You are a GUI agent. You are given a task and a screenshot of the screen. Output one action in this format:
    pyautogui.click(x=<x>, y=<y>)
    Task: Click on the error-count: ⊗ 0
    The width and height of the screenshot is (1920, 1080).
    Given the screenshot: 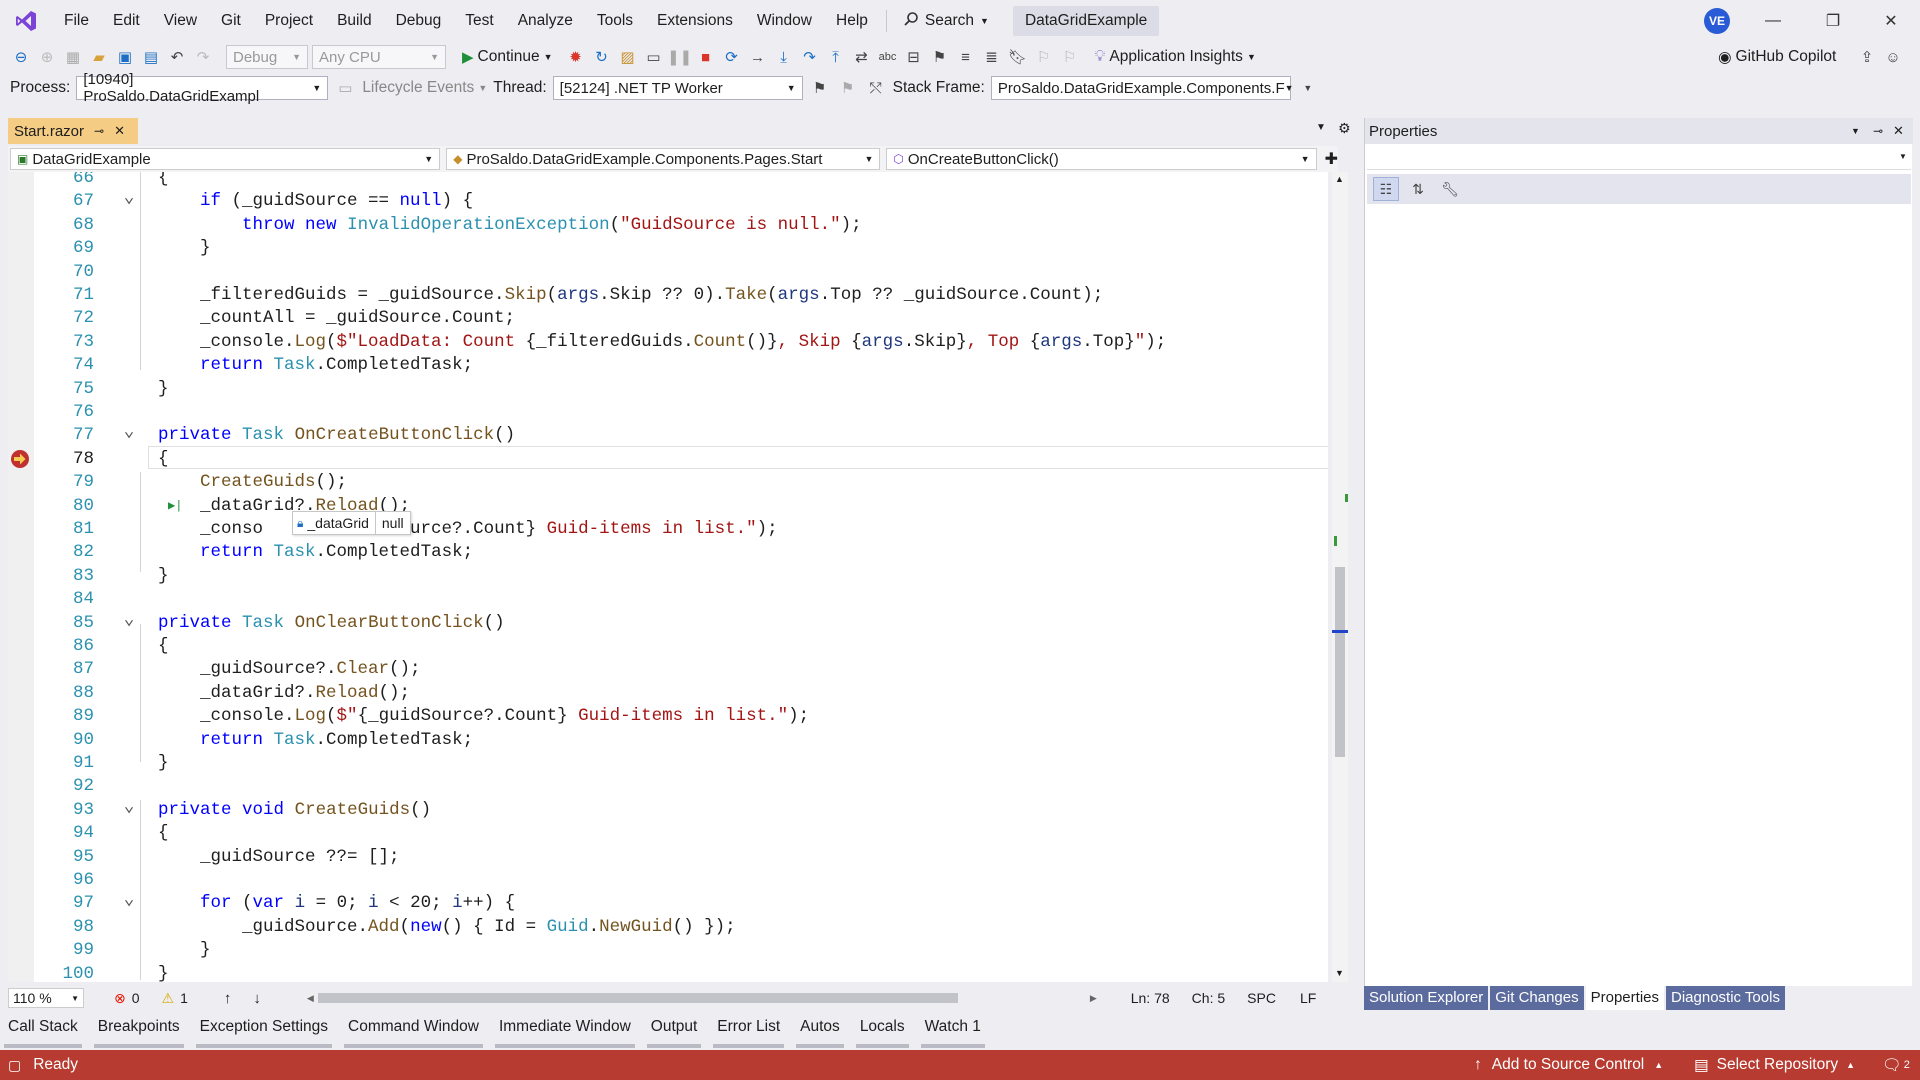 What is the action you would take?
    pyautogui.click(x=127, y=998)
    